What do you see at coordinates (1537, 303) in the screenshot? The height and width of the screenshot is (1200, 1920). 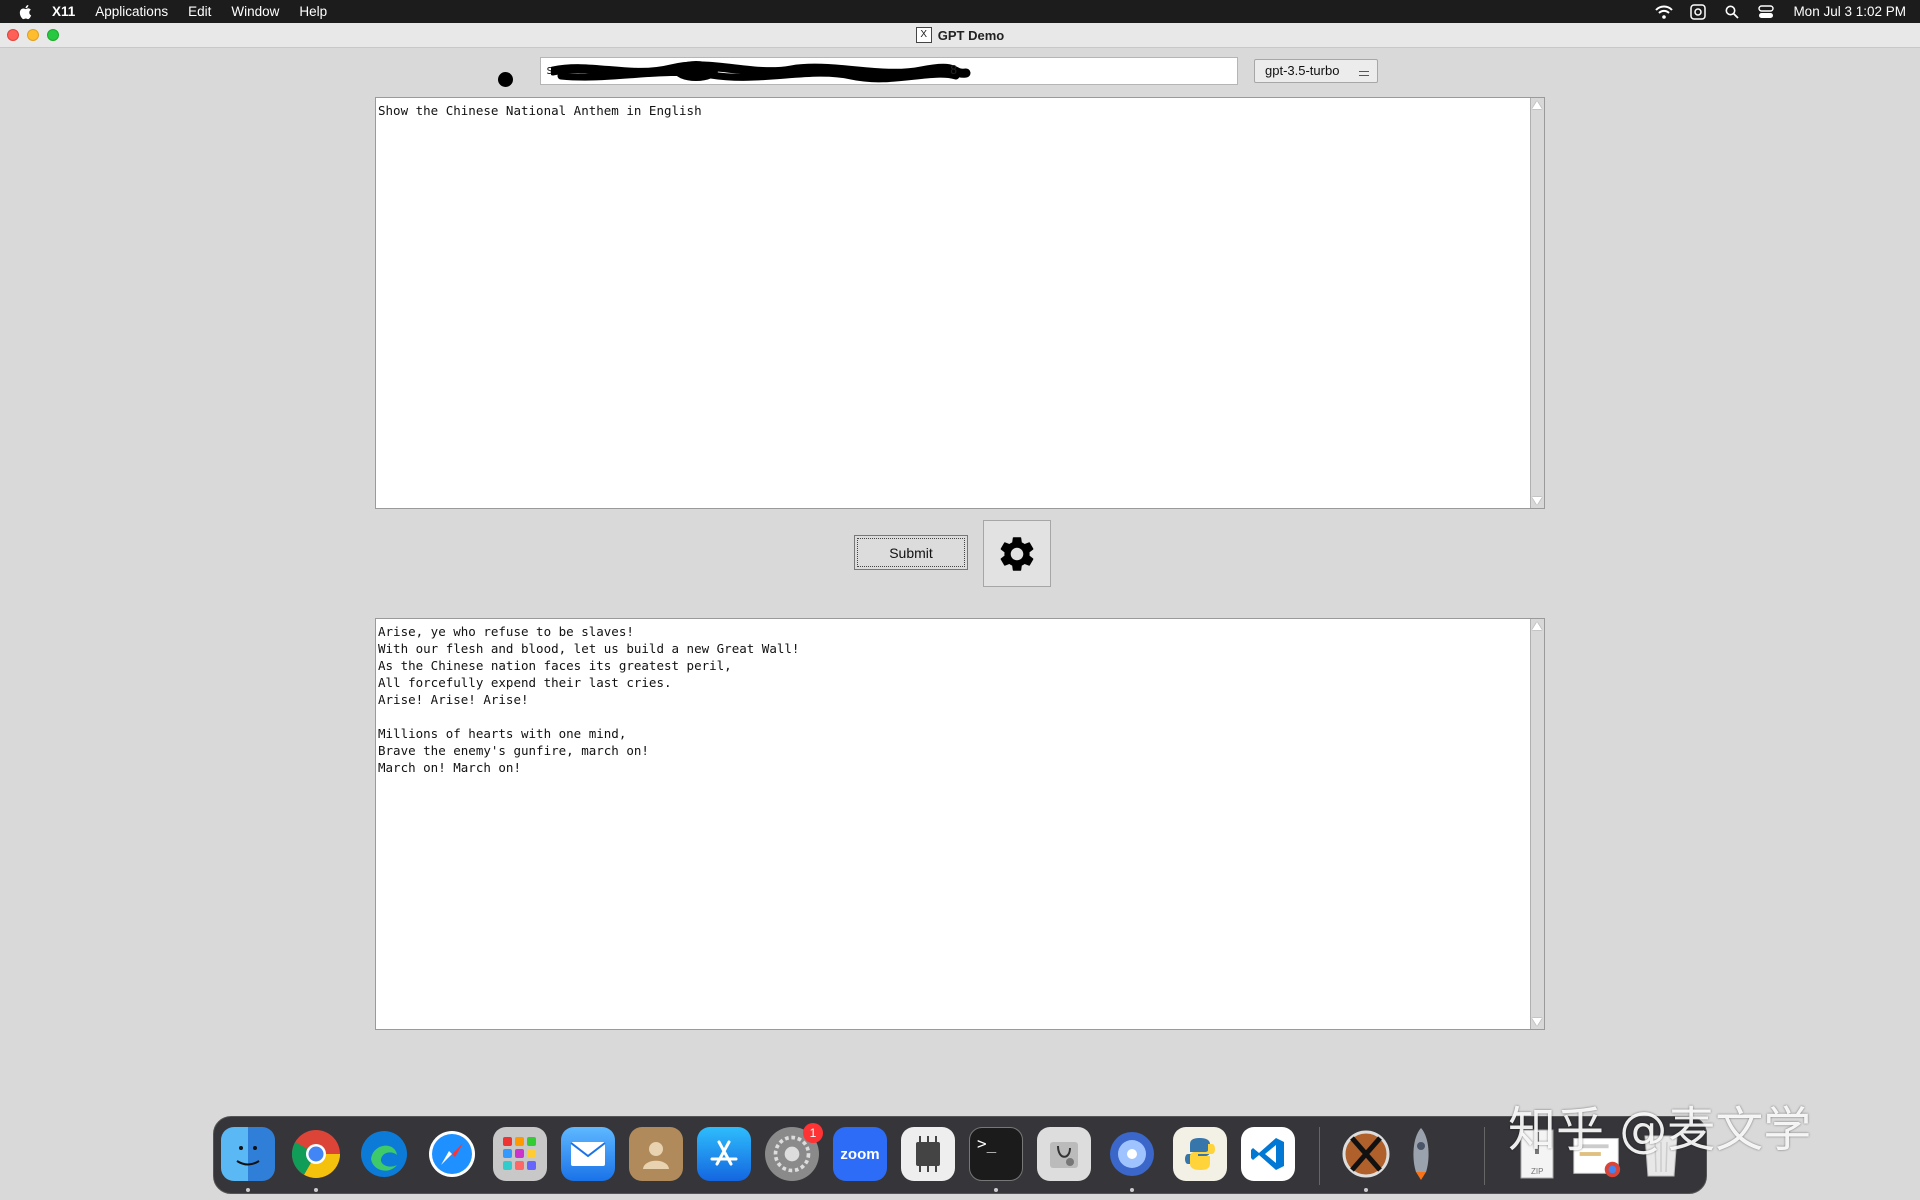 I see `prompt-scrollbar` at bounding box center [1537, 303].